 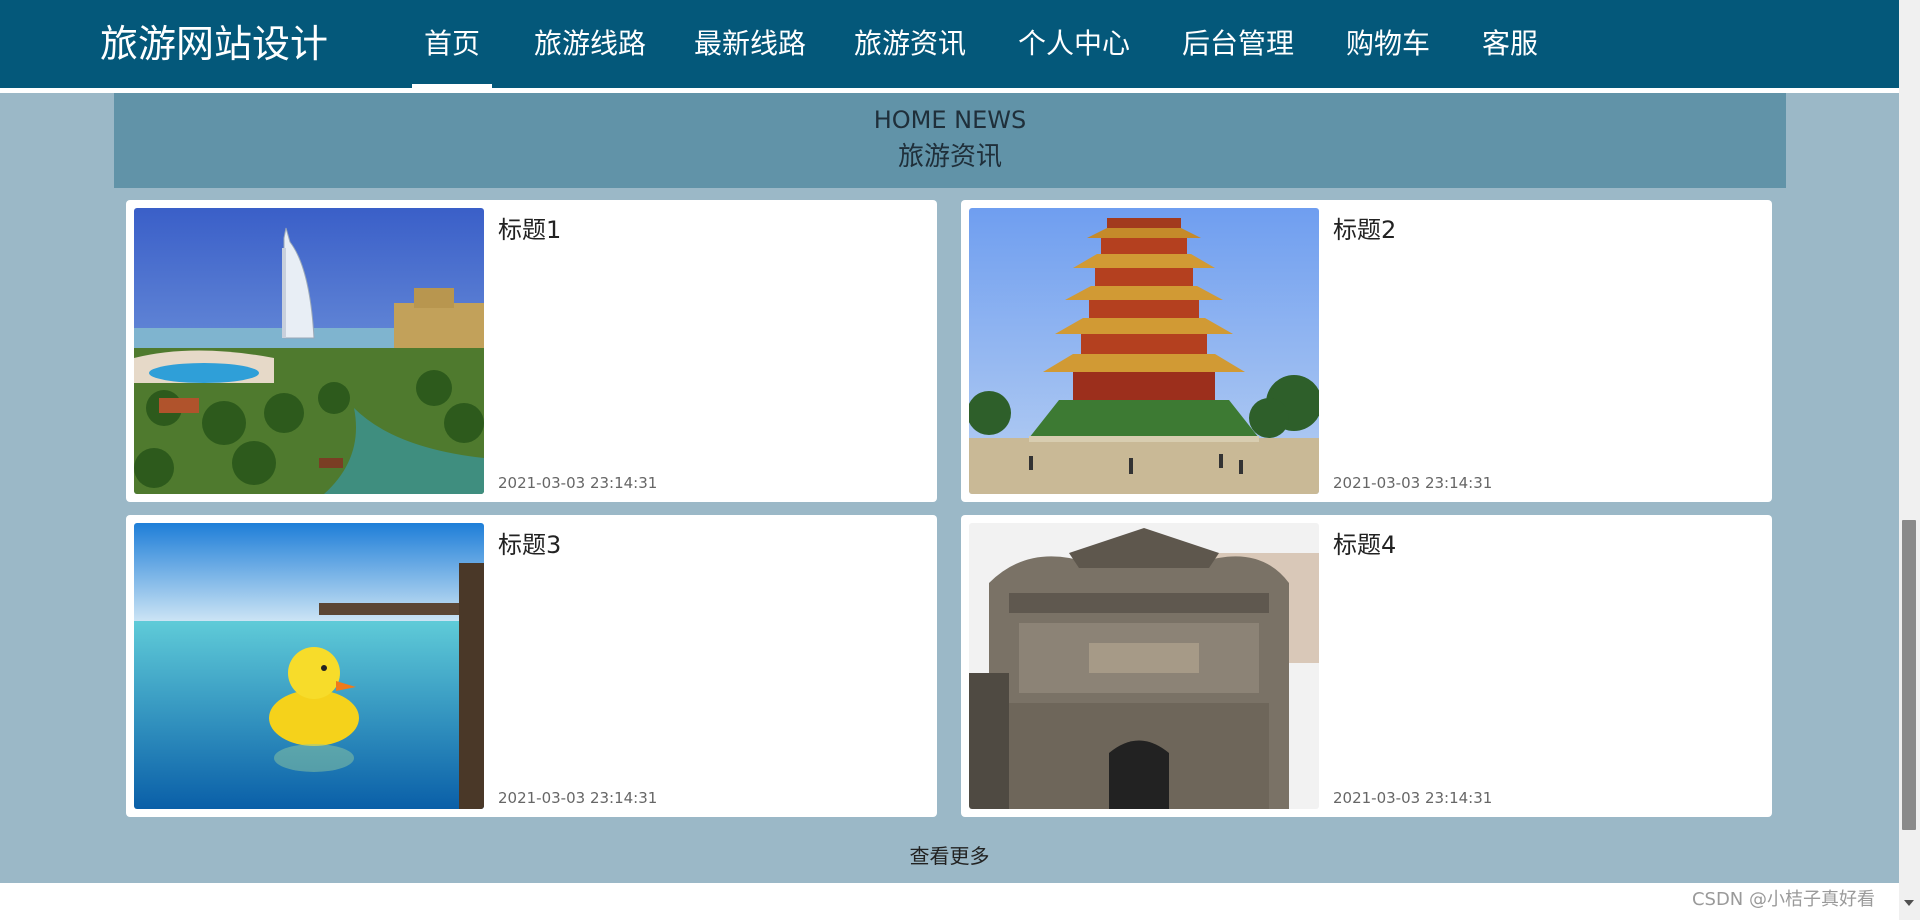 What do you see at coordinates (1364, 230) in the screenshot?
I see `news-title: 标题2` at bounding box center [1364, 230].